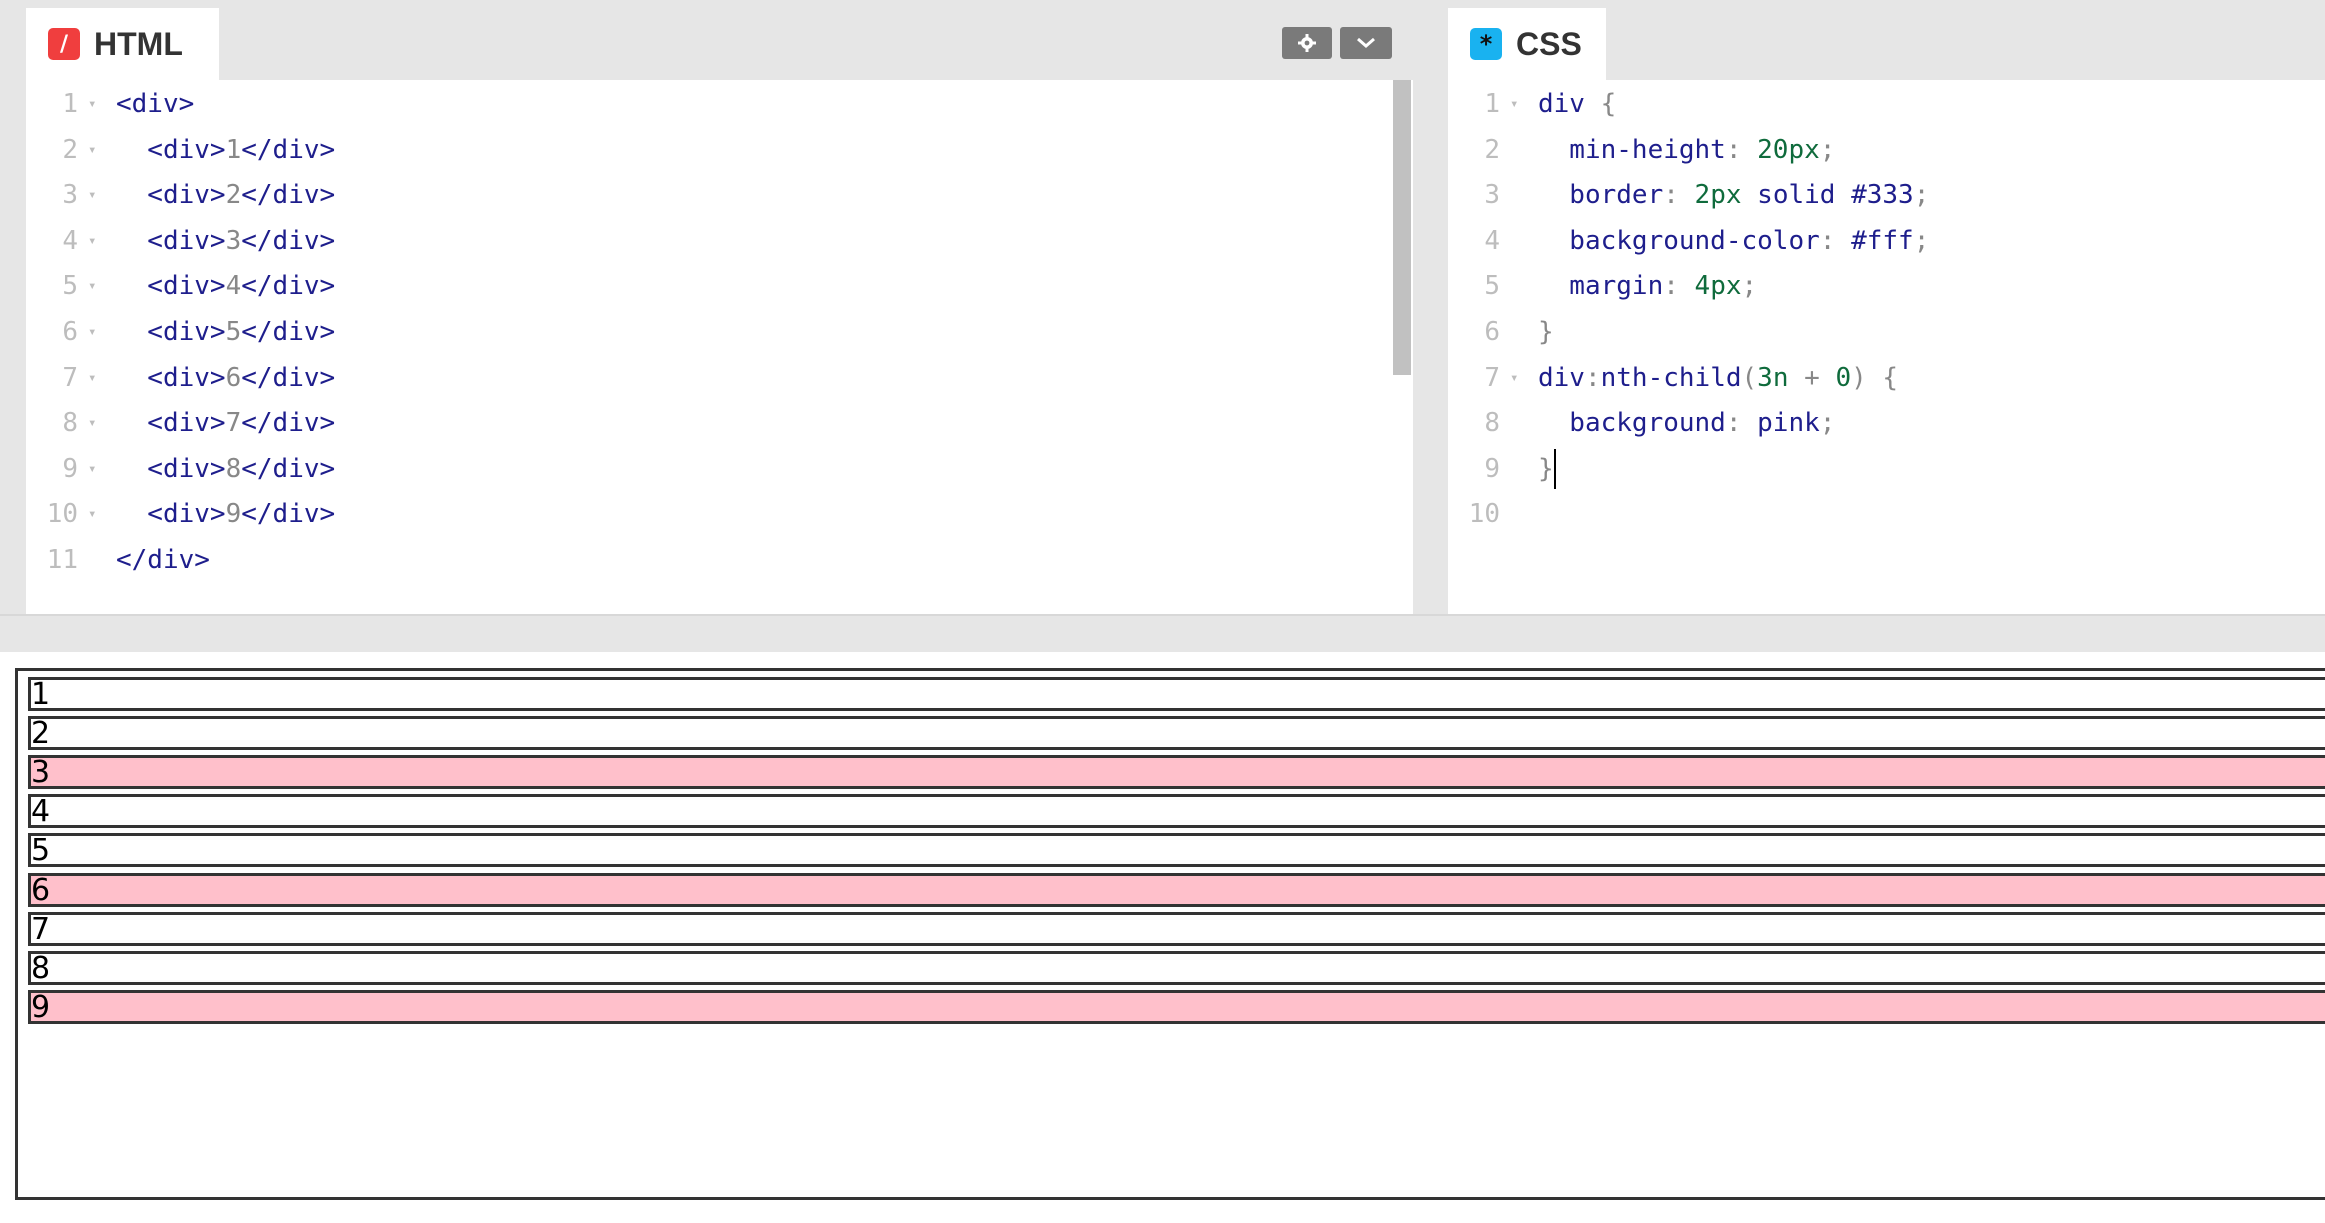 Image resolution: width=2325 pixels, height=1223 pixels. I want to click on code-line: 3 border: 2px solid #333;, so click(1886, 195).